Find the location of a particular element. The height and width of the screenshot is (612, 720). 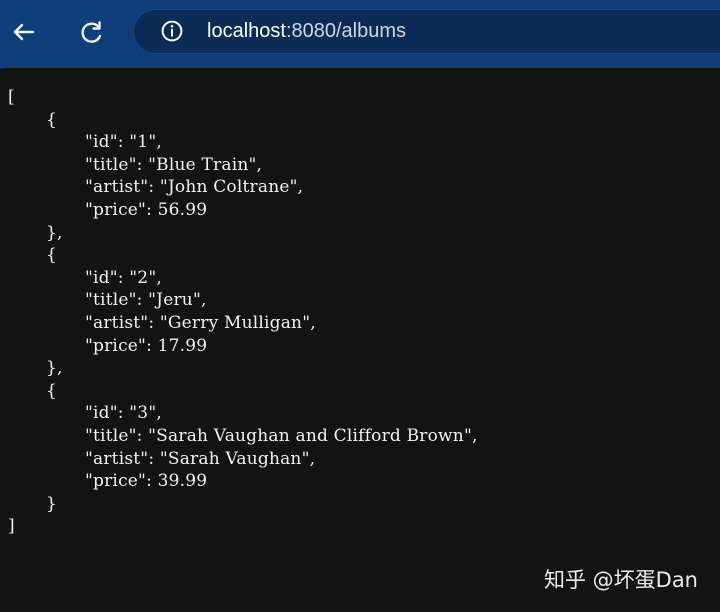

json-close-brace-2: }, is located at coordinates (54, 368).